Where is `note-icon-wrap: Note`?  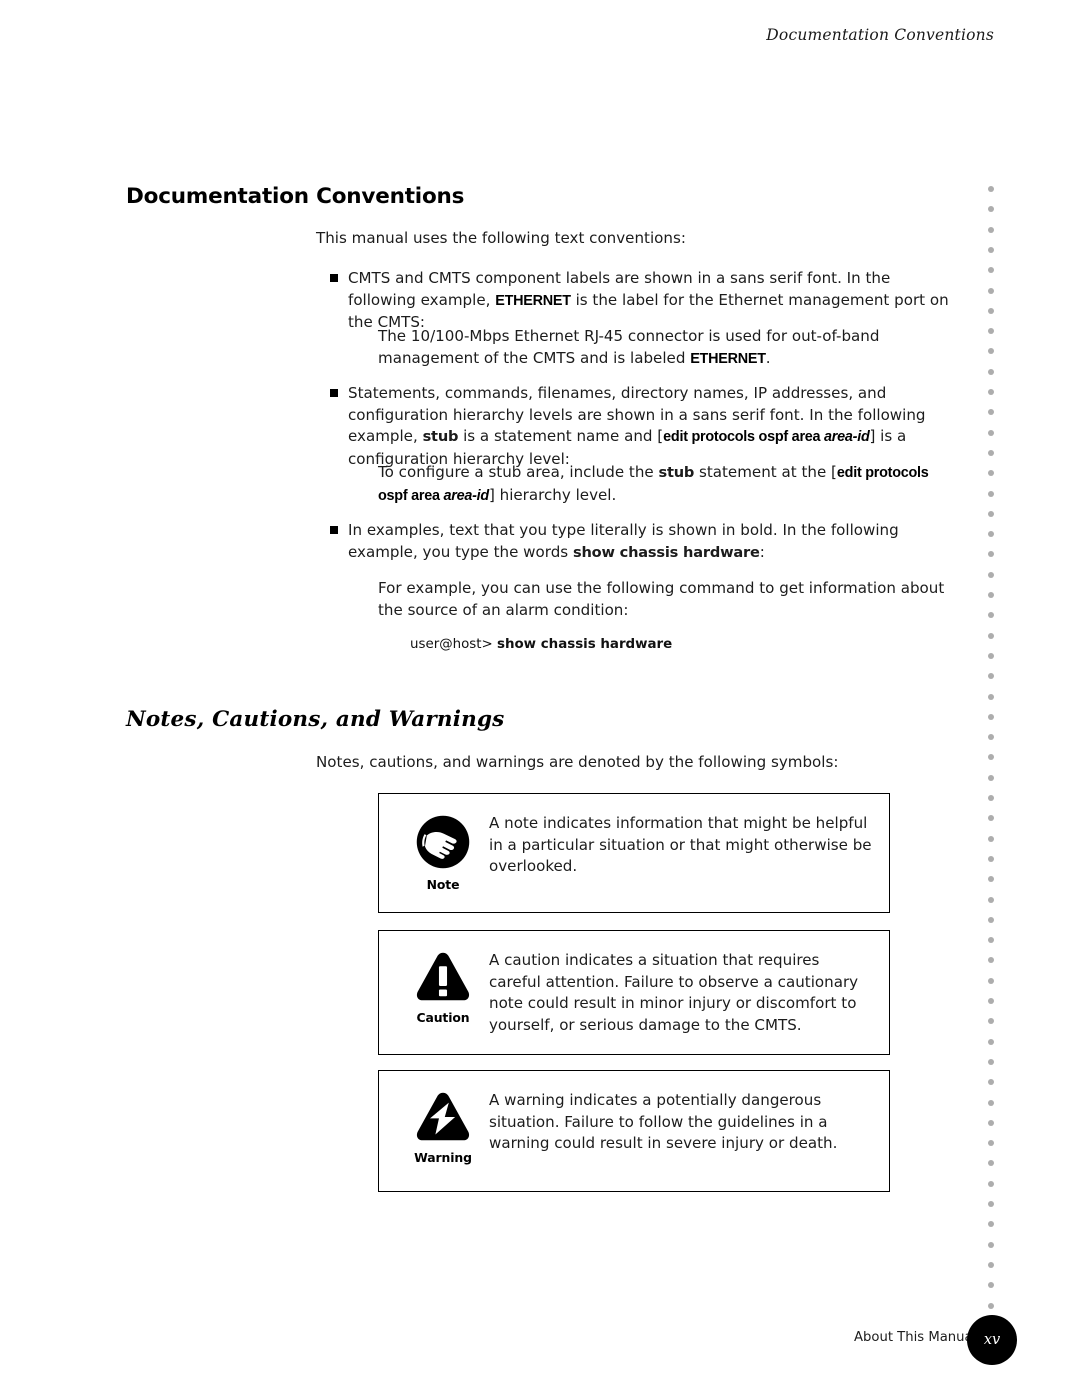
note-icon-wrap: Note is located at coordinates (443, 852).